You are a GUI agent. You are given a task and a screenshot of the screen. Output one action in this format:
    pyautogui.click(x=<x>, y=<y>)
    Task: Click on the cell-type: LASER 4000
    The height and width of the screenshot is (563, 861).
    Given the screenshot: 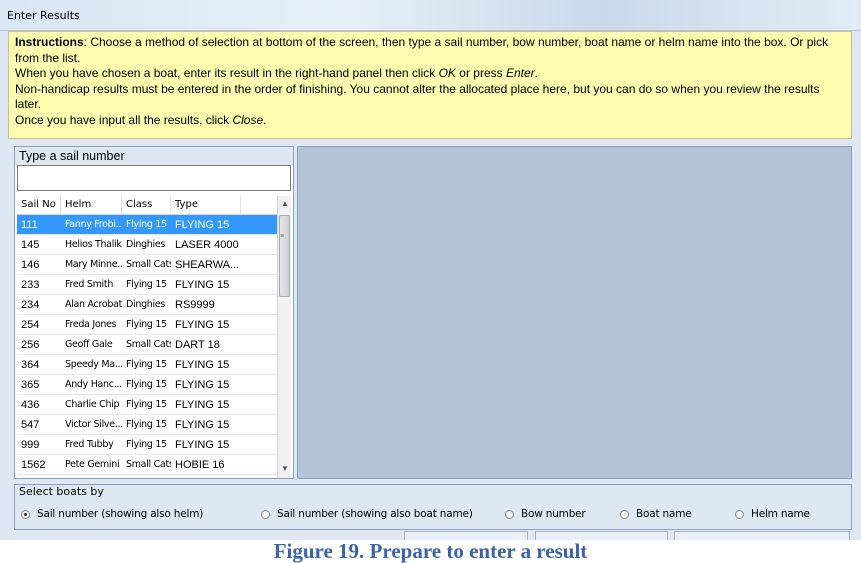 What is the action you would take?
    pyautogui.click(x=207, y=244)
    